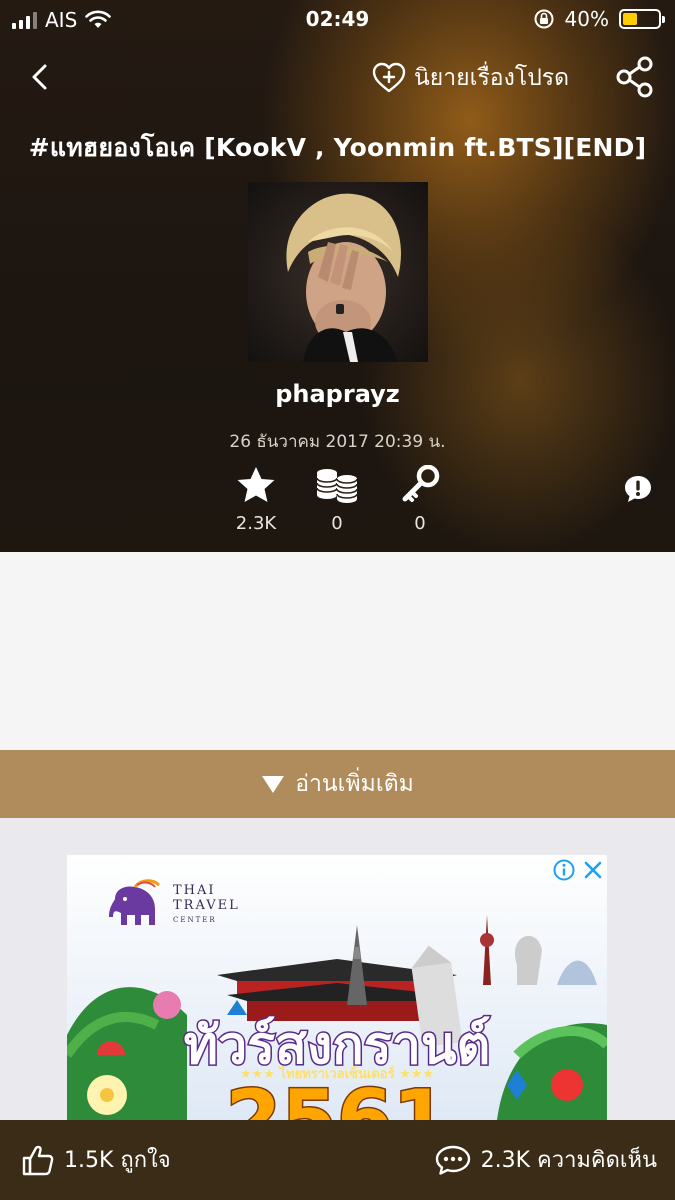 This screenshot has height=1200, width=675. What do you see at coordinates (256, 484) in the screenshot?
I see `star-icon` at bounding box center [256, 484].